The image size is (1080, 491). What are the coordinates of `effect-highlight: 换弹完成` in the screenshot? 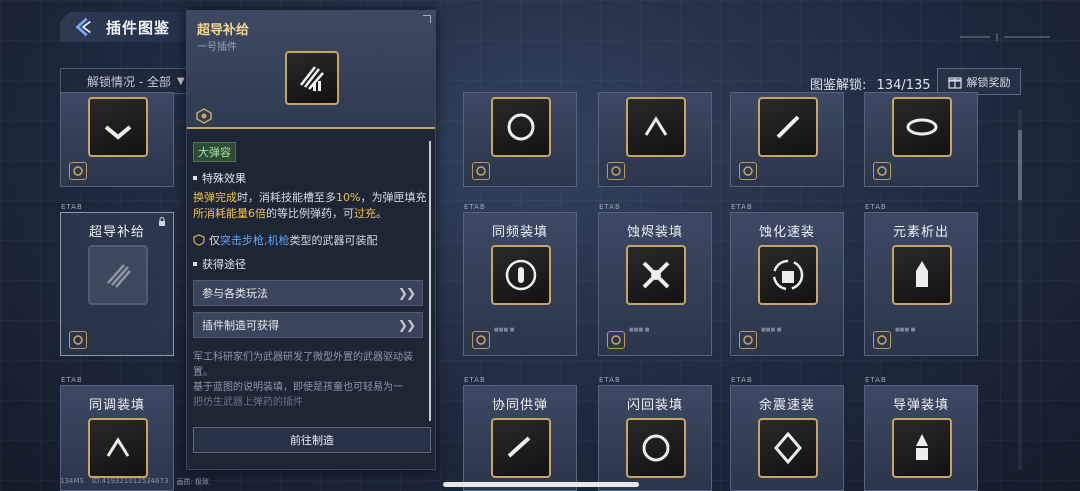 It's located at (215, 197).